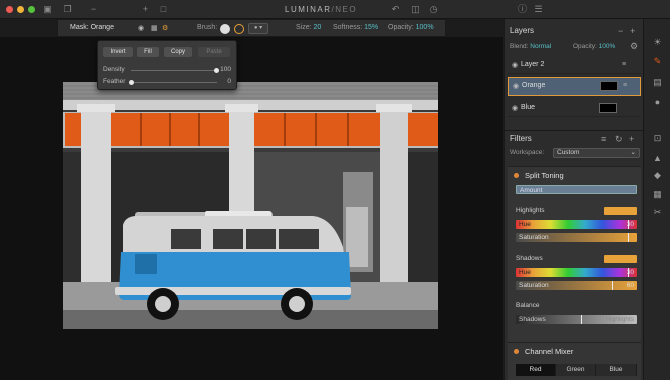  What do you see at coordinates (145, 9) in the screenshot?
I see `zoom-in-icon: +` at bounding box center [145, 9].